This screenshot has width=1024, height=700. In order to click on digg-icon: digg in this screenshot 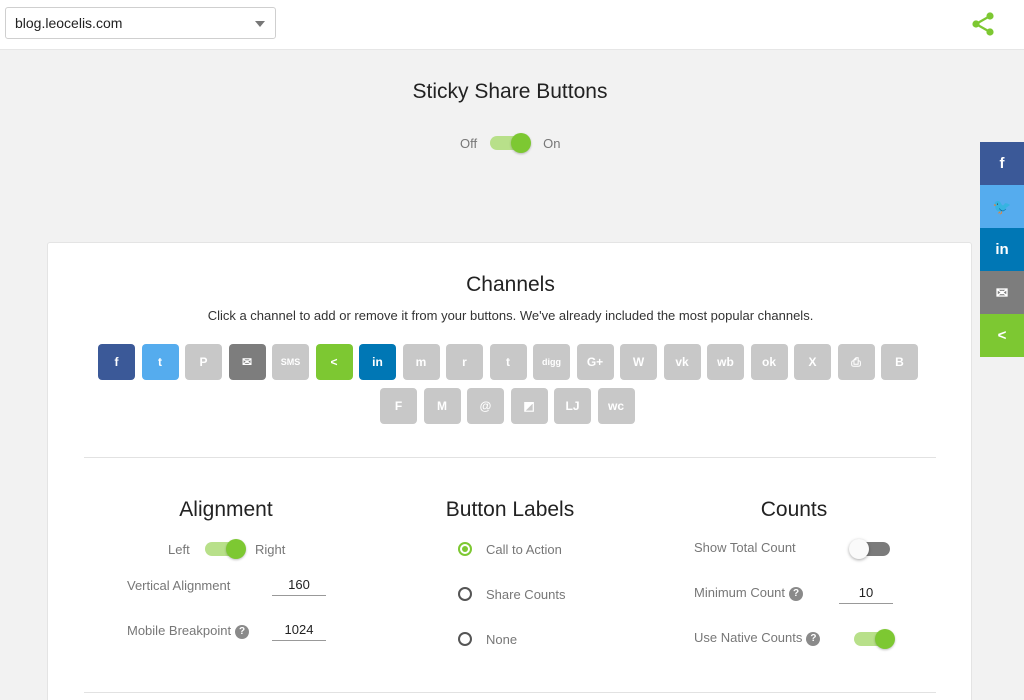, I will do `click(551, 362)`.